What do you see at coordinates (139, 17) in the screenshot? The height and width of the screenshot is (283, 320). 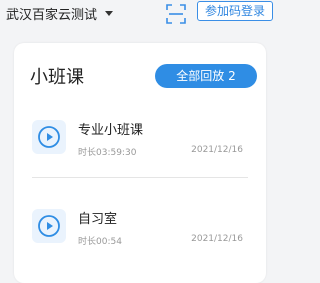 I see `top-bar: 武汉百家云测试 参加码登录` at bounding box center [139, 17].